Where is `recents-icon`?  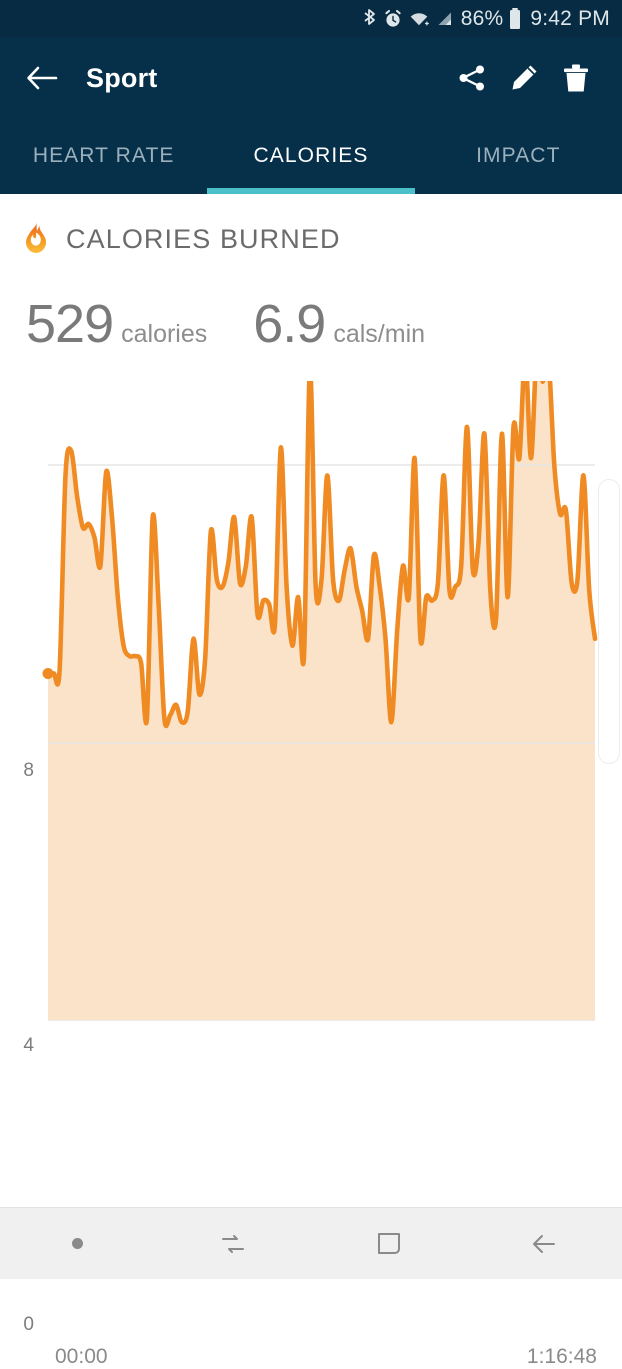 recents-icon is located at coordinates (234, 1244).